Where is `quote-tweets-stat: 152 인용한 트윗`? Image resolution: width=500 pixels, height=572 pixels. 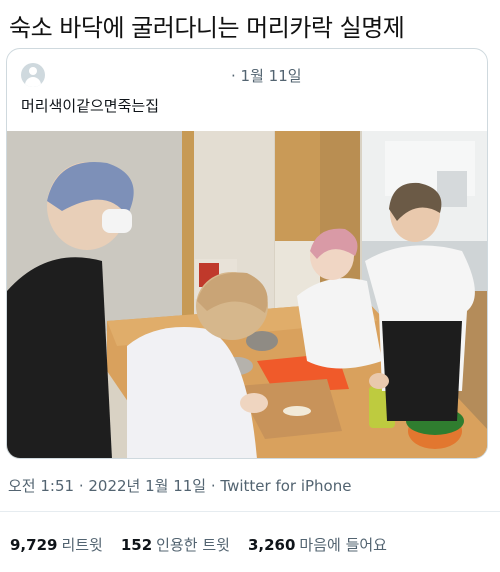
quote-tweets-stat: 152 인용한 트윗 is located at coordinates (175, 544).